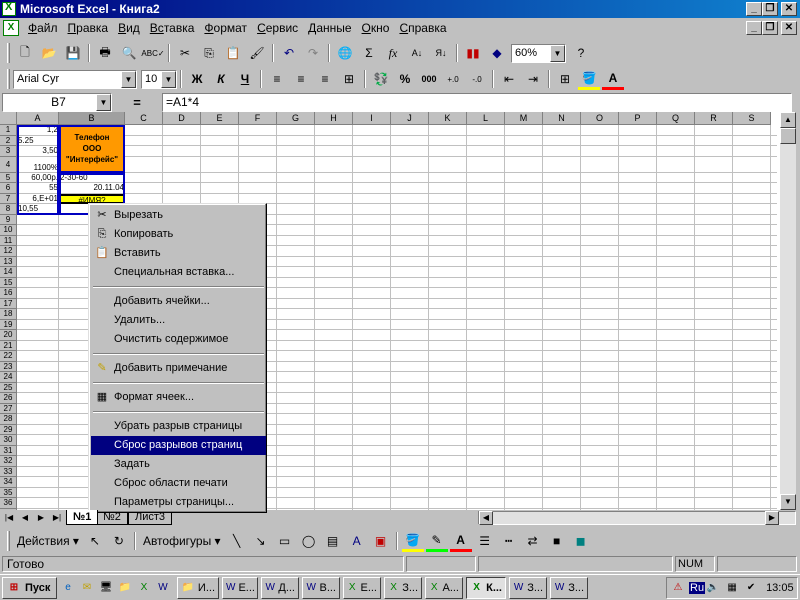  What do you see at coordinates (152, 53) in the screenshot?
I see `spelling-icon: ABC✓` at bounding box center [152, 53].